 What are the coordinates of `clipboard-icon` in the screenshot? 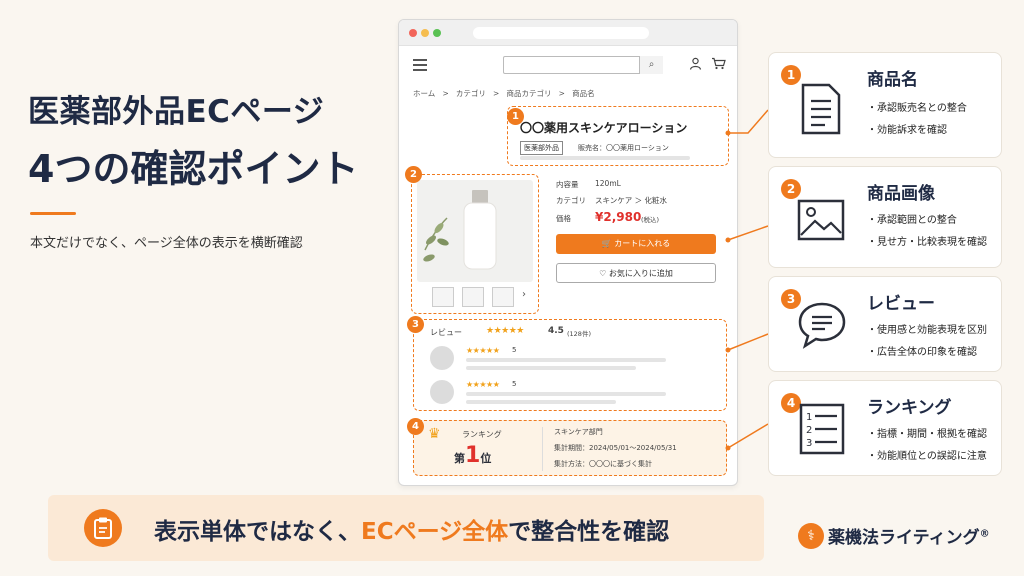 It's located at (103, 528).